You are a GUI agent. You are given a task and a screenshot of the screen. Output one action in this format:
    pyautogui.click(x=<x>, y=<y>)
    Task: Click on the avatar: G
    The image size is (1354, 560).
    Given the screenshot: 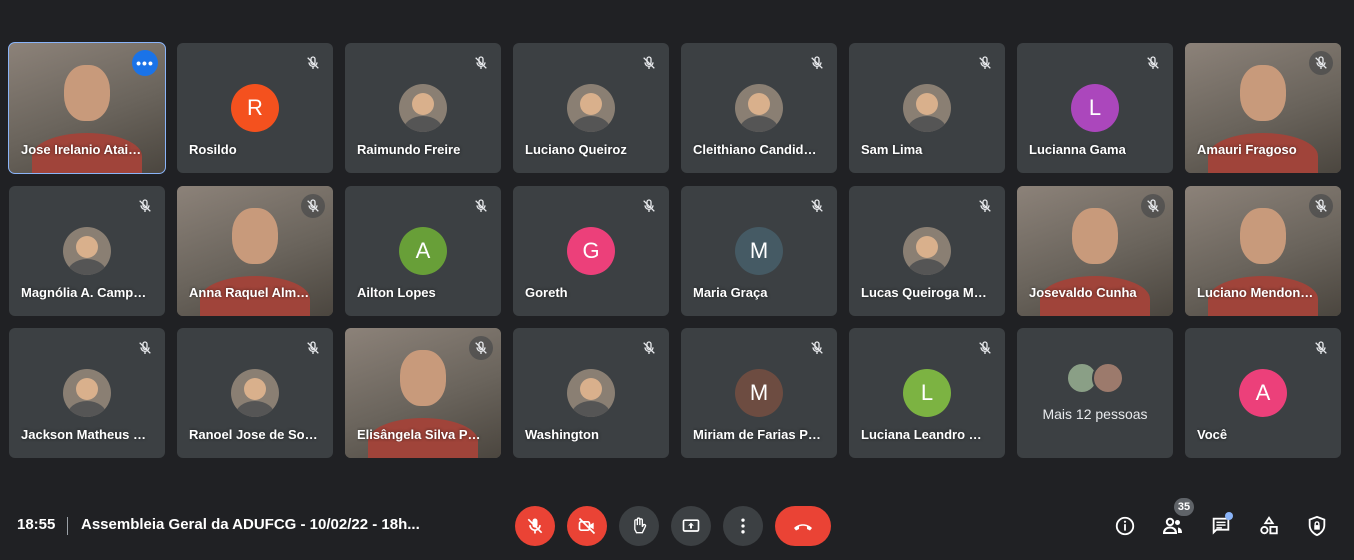 What is the action you would take?
    pyautogui.click(x=591, y=250)
    